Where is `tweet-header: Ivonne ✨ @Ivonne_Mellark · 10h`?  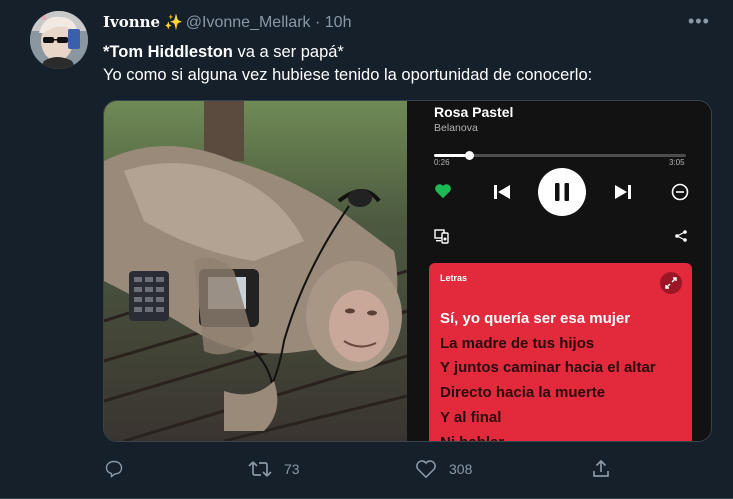 tweet-header: Ivonne ✨ @Ivonne_Mellark · 10h is located at coordinates (227, 22).